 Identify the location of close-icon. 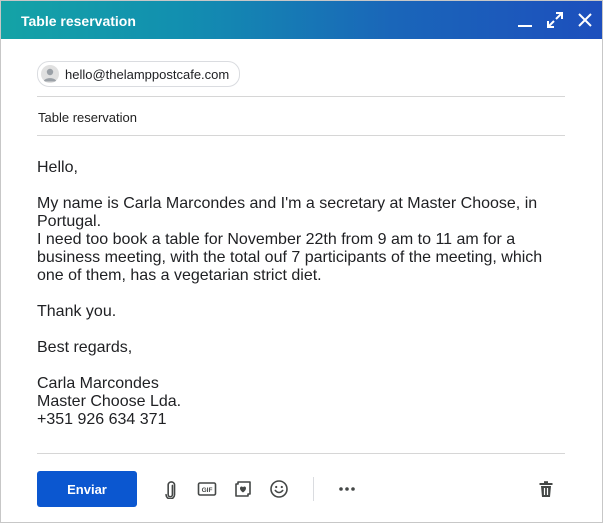
(585, 20).